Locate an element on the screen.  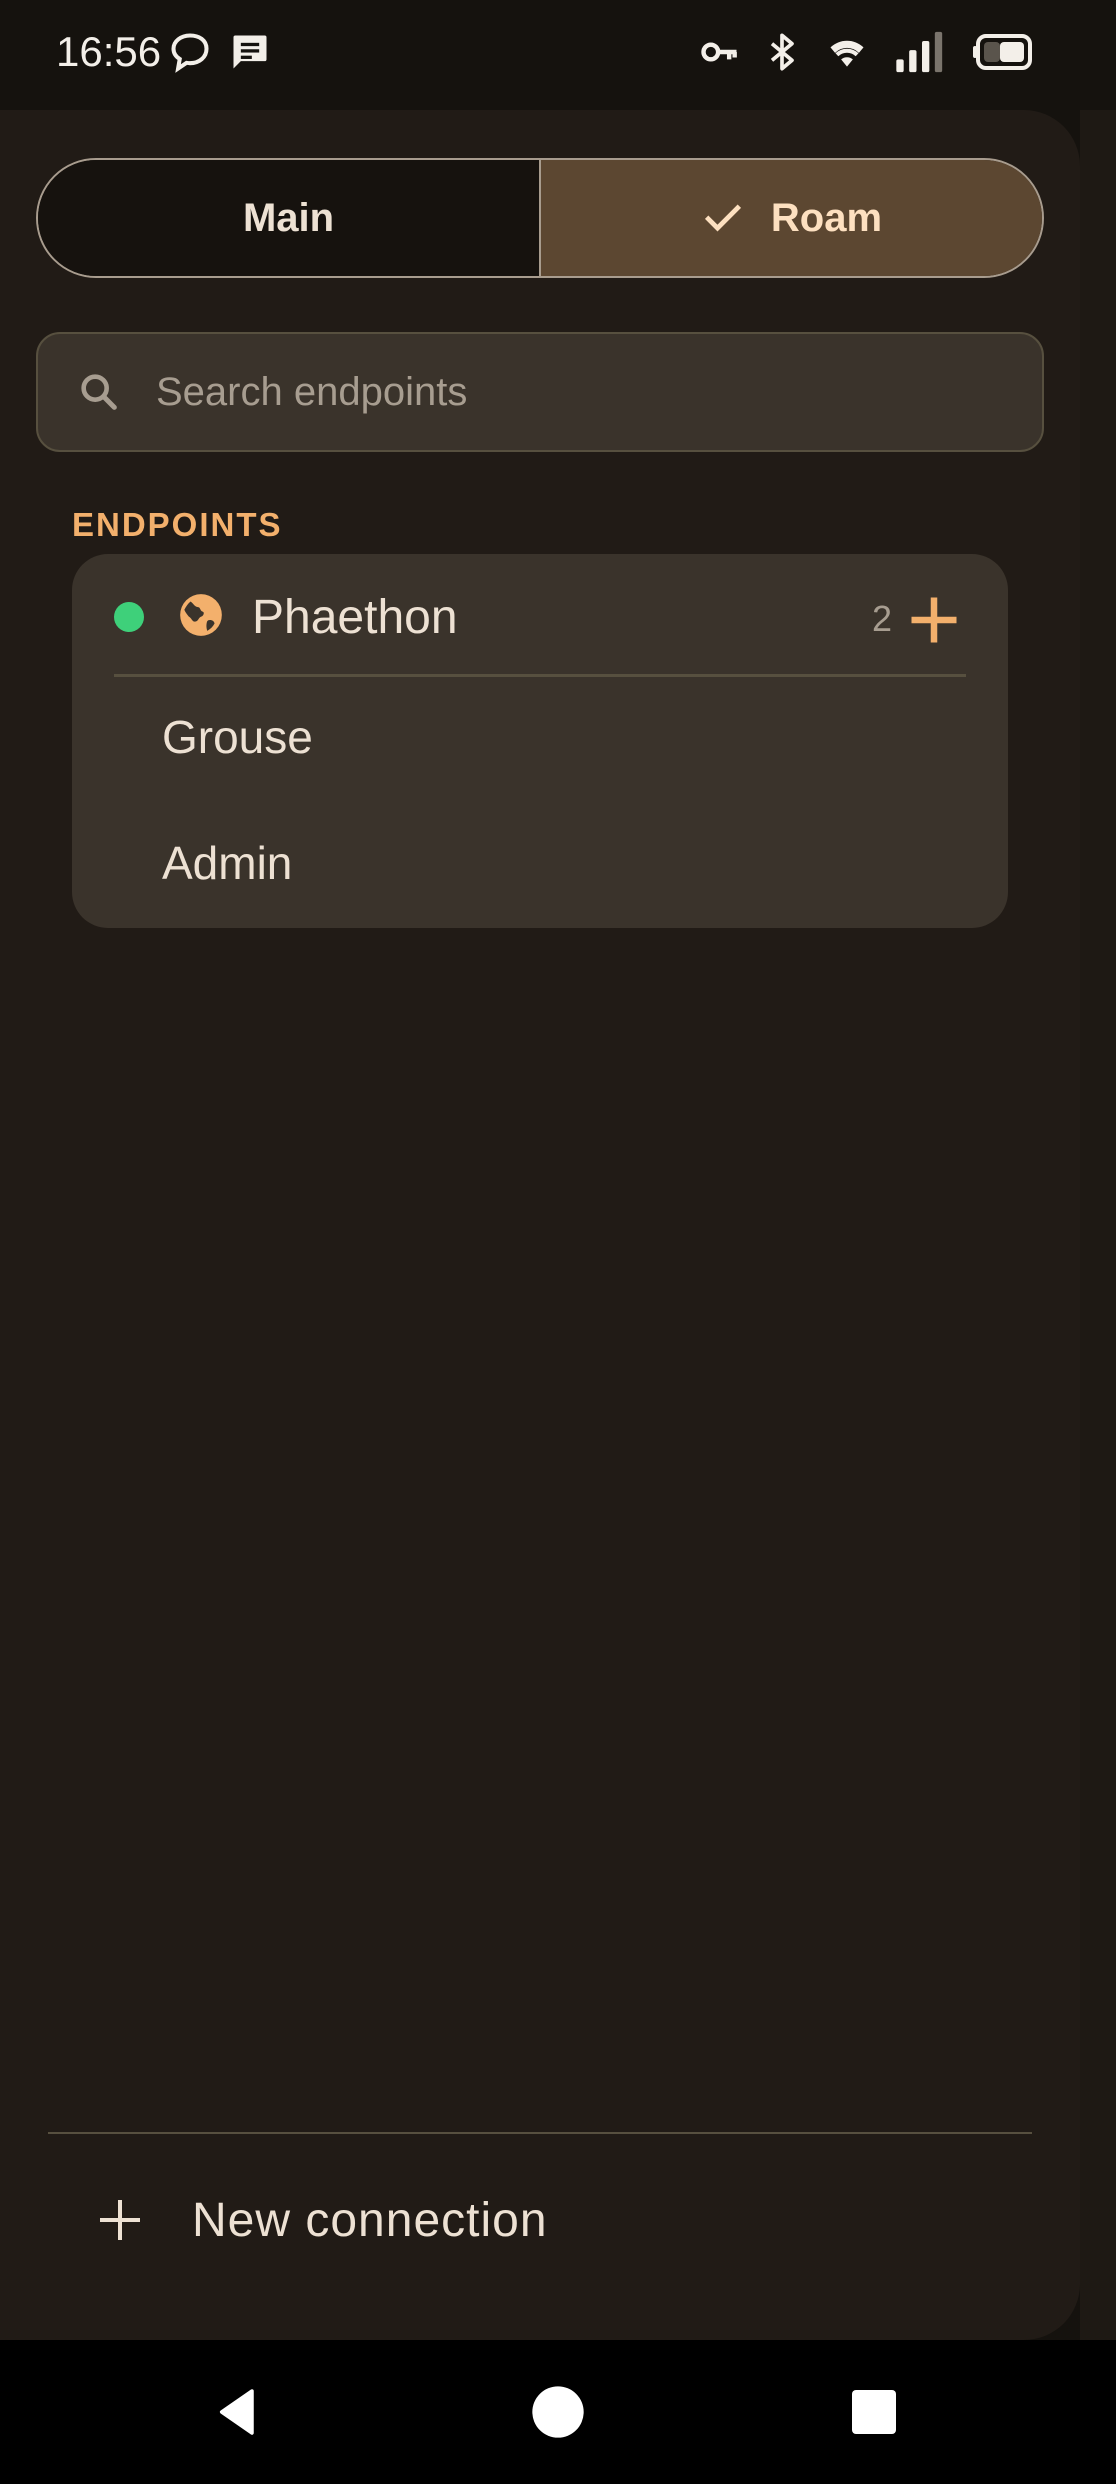
new-connection-button: New connection is located at coordinates (540, 2220).